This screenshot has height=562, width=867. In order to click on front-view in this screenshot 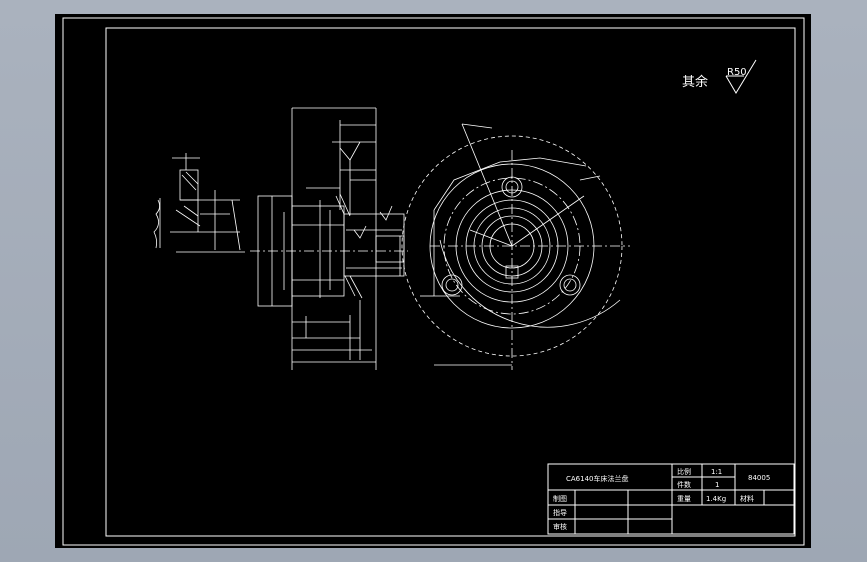, I will do `click(515, 246)`.